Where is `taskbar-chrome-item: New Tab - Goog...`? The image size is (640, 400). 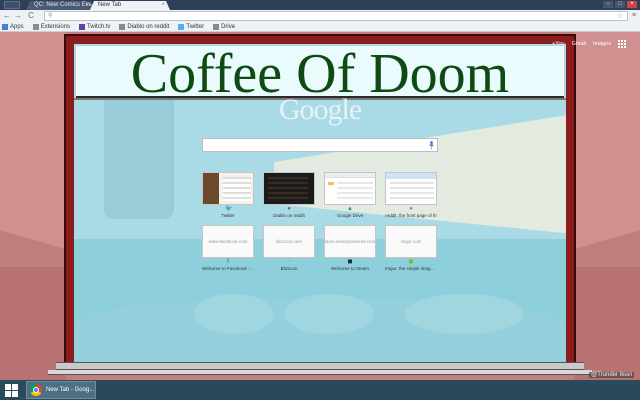 taskbar-chrome-item: New Tab - Goog... is located at coordinates (61, 390).